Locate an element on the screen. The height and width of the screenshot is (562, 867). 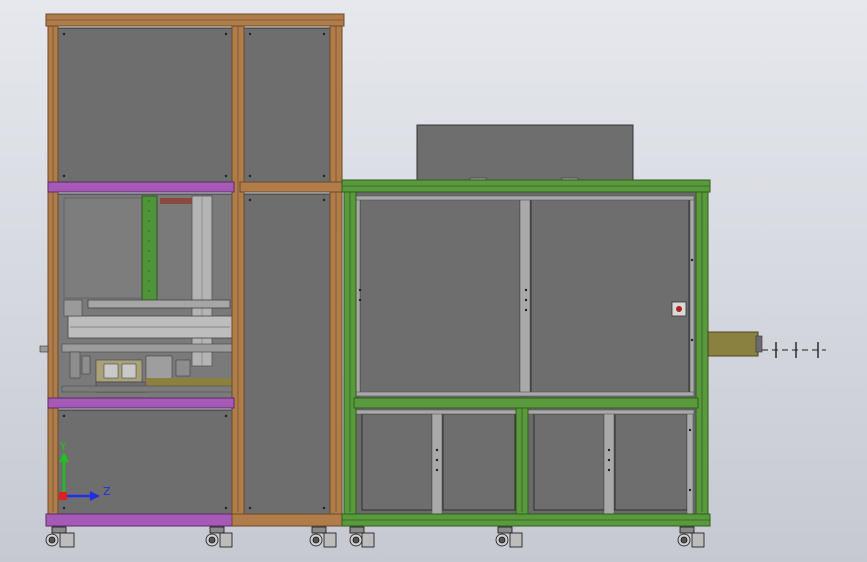
bottom-beam-orange is located at coordinates (288, 520).